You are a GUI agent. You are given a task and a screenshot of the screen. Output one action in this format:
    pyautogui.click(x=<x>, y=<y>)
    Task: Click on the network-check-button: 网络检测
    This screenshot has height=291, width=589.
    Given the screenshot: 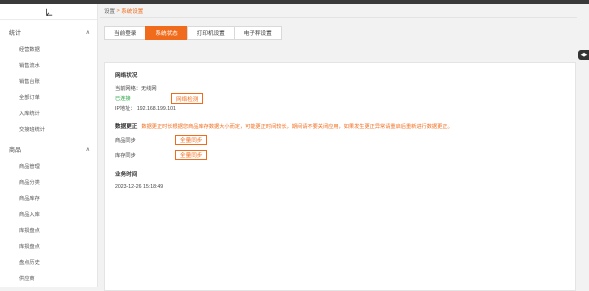 What is the action you would take?
    pyautogui.click(x=187, y=98)
    